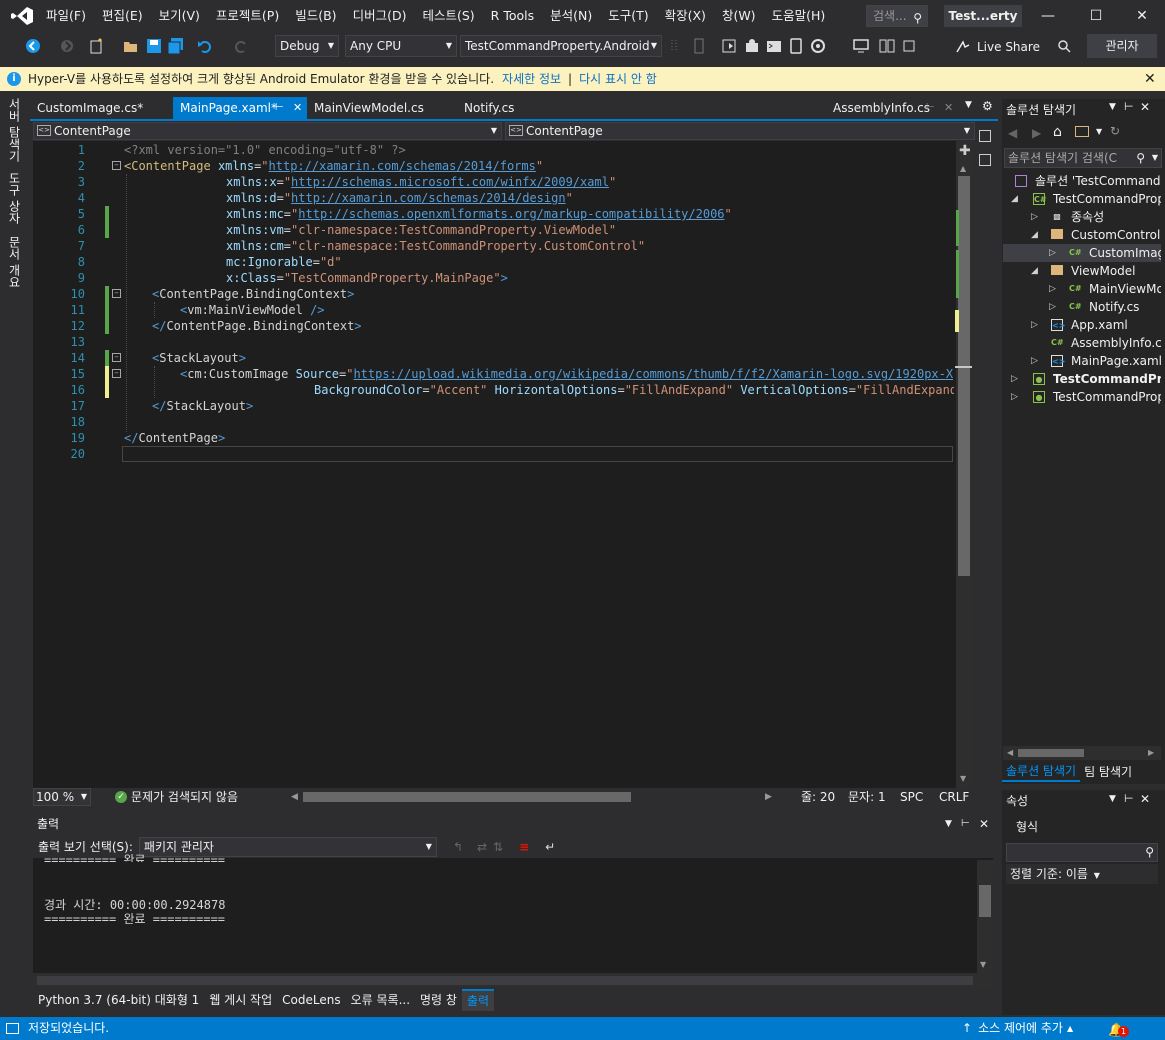 Image resolution: width=1165 pixels, height=1040 pixels. Describe the element at coordinates (179, 16) in the screenshot. I see `menu-view: 보기(V)` at that location.